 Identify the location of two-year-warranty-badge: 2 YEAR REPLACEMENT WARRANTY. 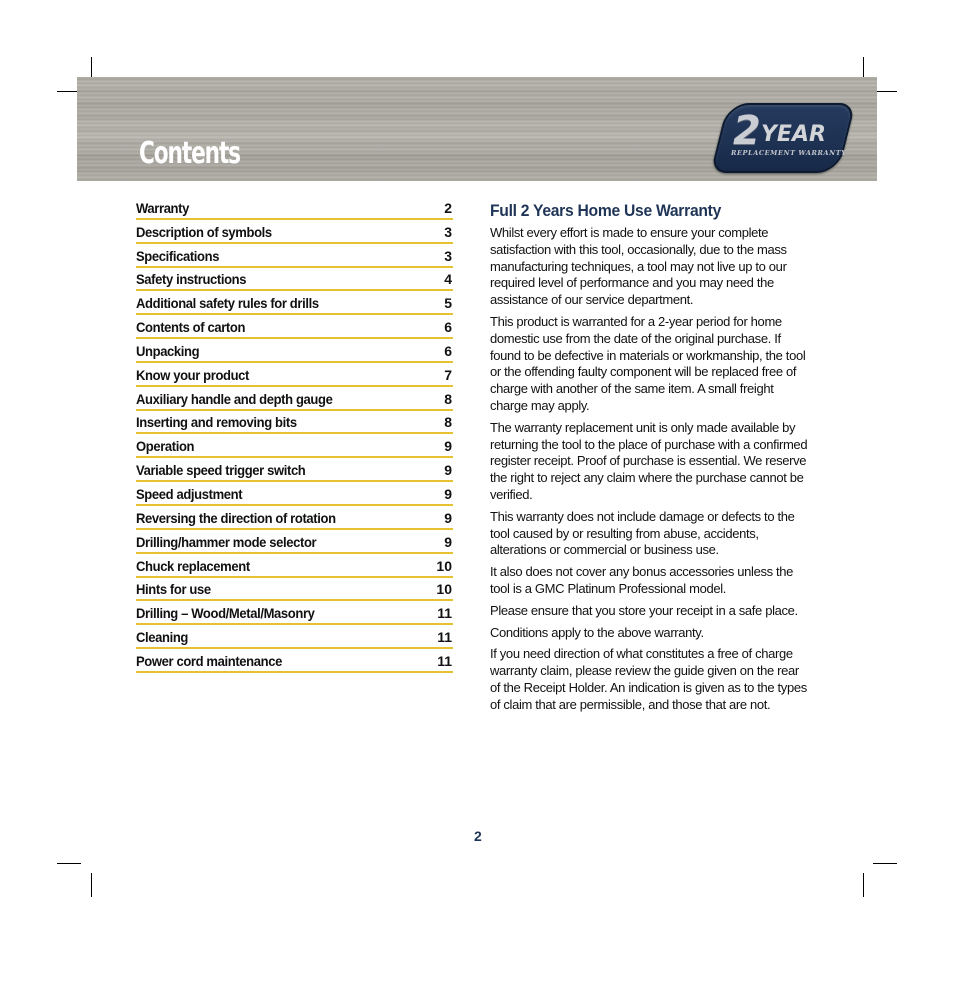
(783, 138).